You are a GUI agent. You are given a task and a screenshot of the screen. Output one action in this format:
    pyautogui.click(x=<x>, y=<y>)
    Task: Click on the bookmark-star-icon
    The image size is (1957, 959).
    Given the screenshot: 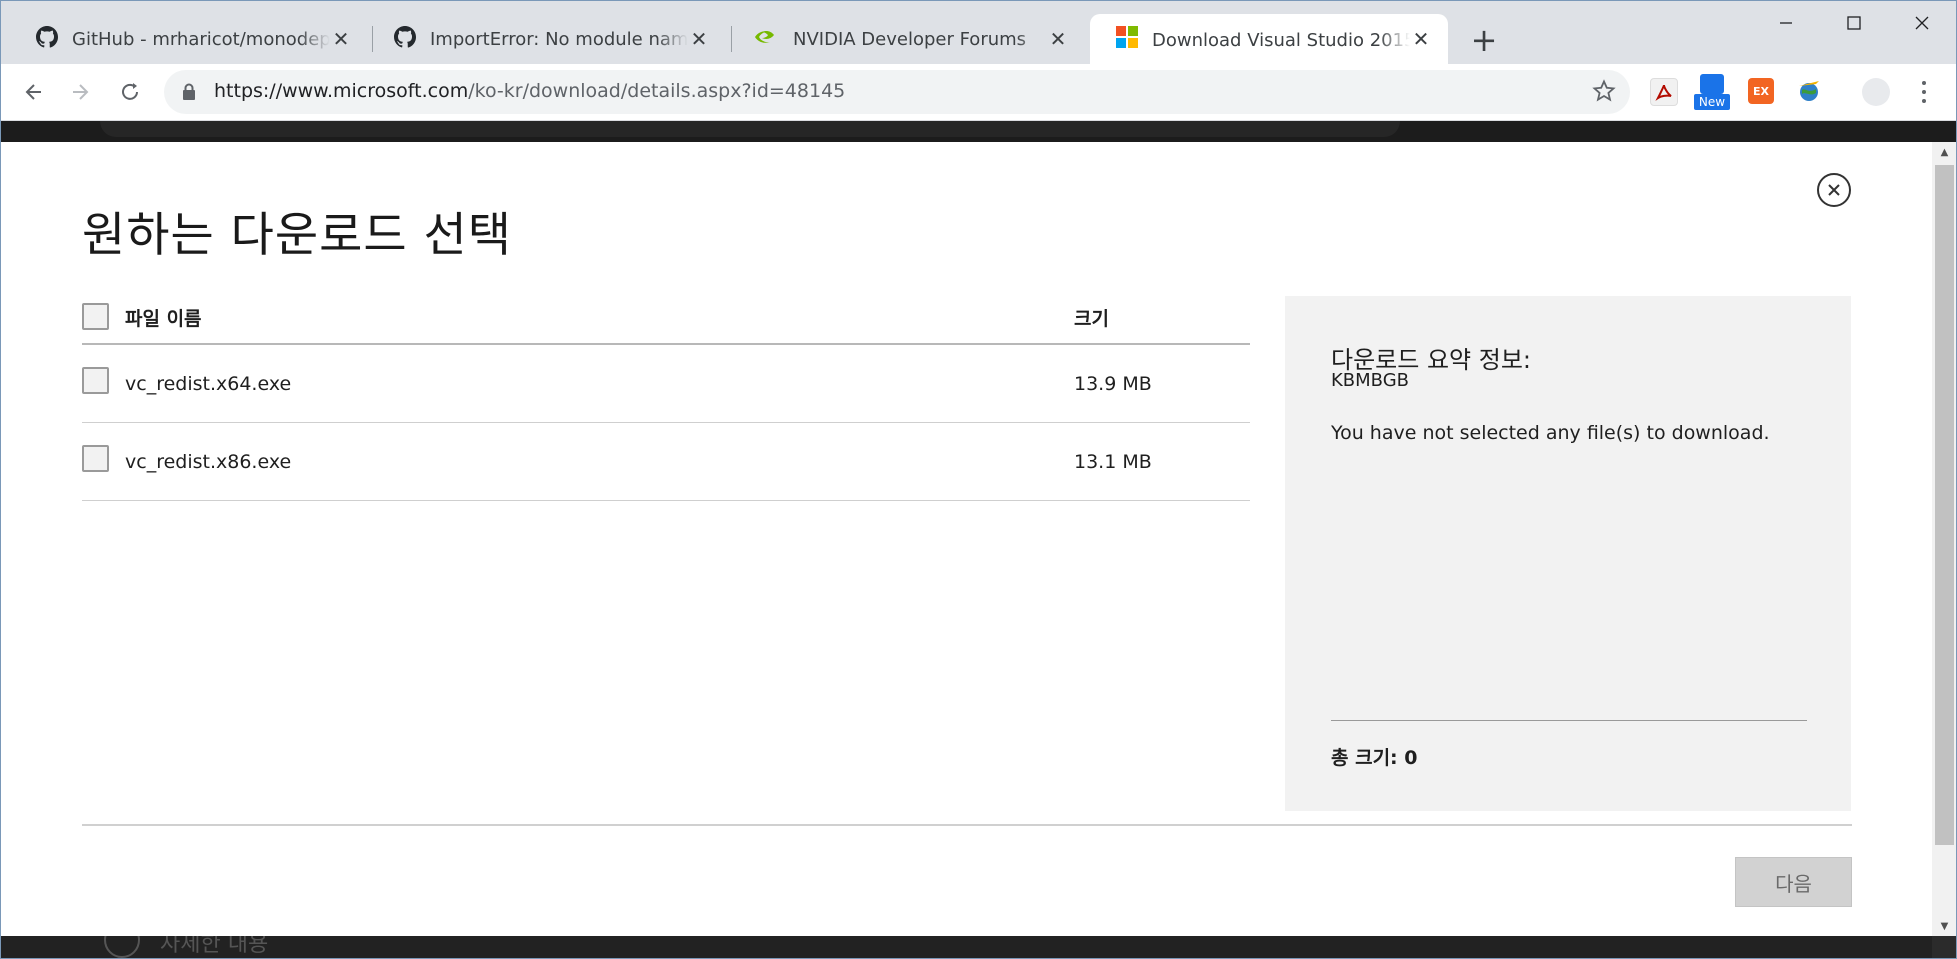 What is the action you would take?
    pyautogui.click(x=1604, y=93)
    